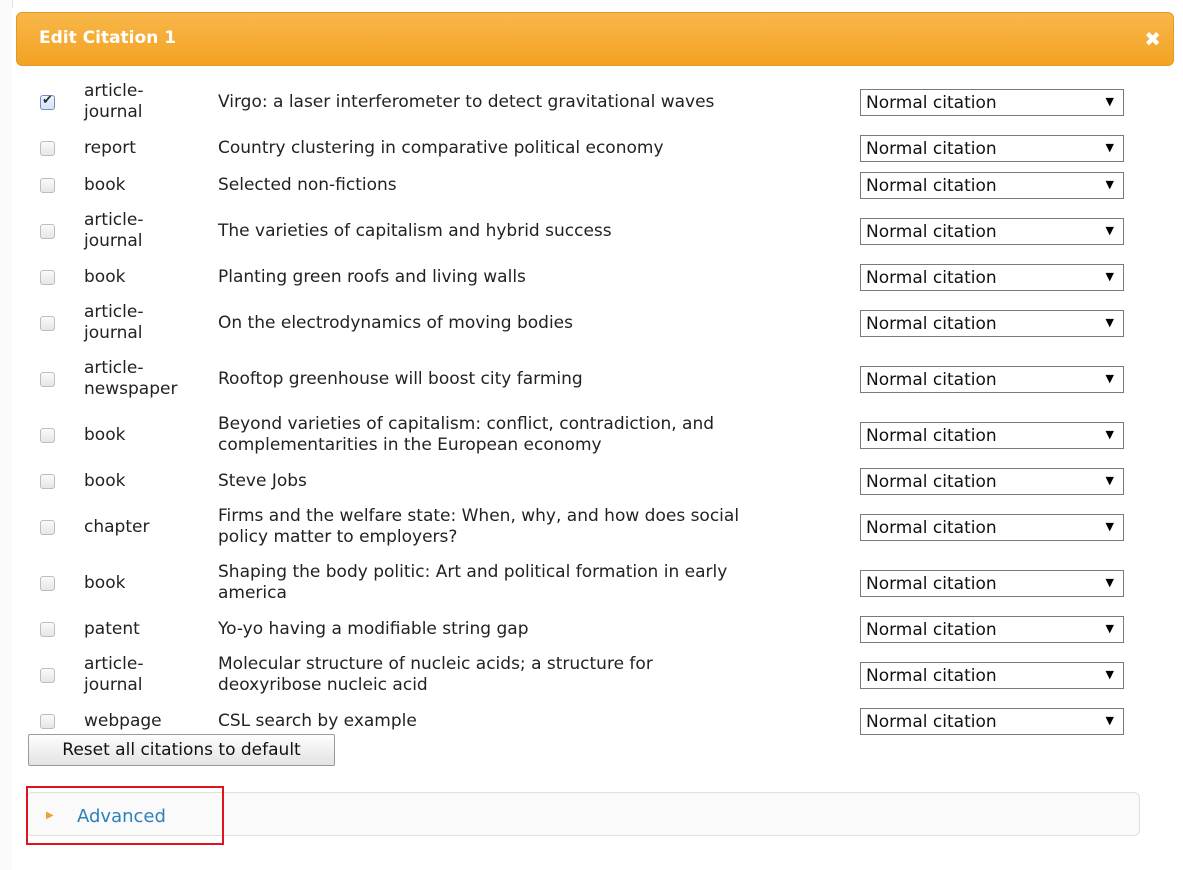 The height and width of the screenshot is (870, 1183). Describe the element at coordinates (108, 38) in the screenshot. I see `dialog-title: Edit Citation 1` at that location.